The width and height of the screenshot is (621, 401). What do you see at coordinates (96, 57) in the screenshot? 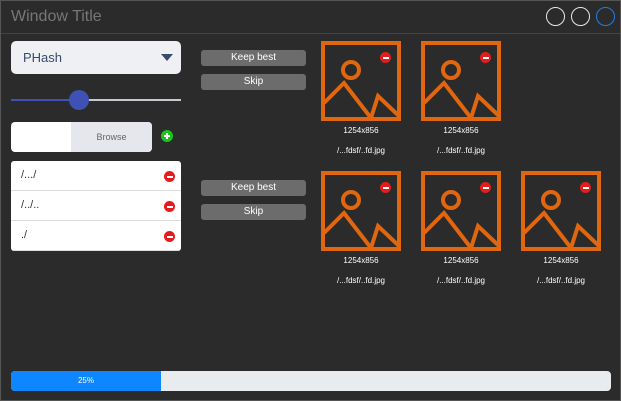
I see `algorithm-select: PHash` at bounding box center [96, 57].